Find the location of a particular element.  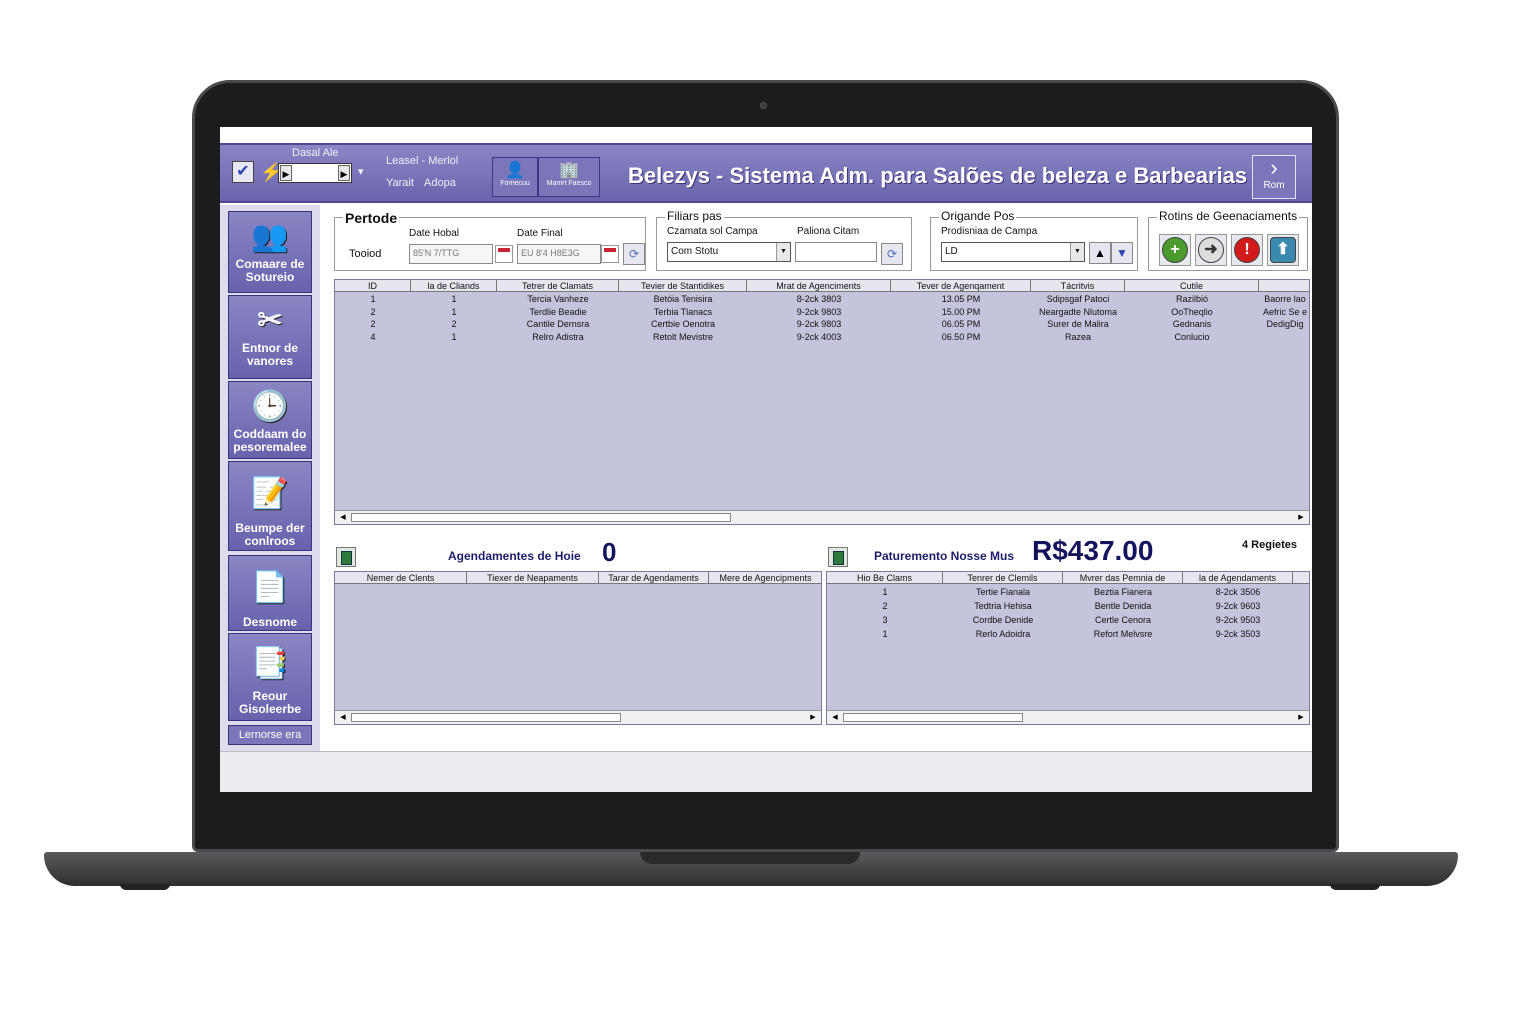

table-cell: Razea is located at coordinates (1077, 336).